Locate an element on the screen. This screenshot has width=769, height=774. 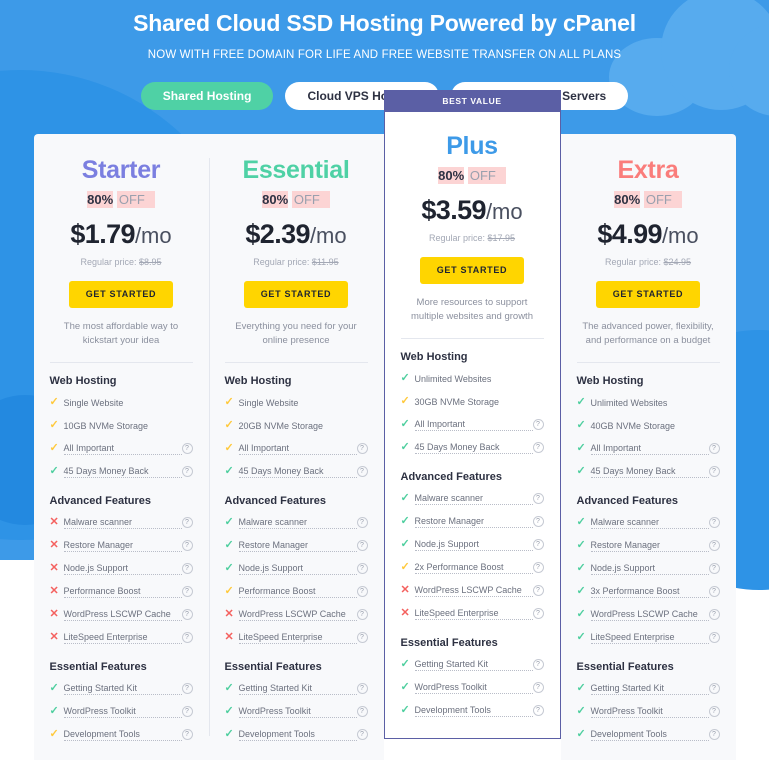
feature-label: 2x Performance Boost is located at coordinates (473, 568).